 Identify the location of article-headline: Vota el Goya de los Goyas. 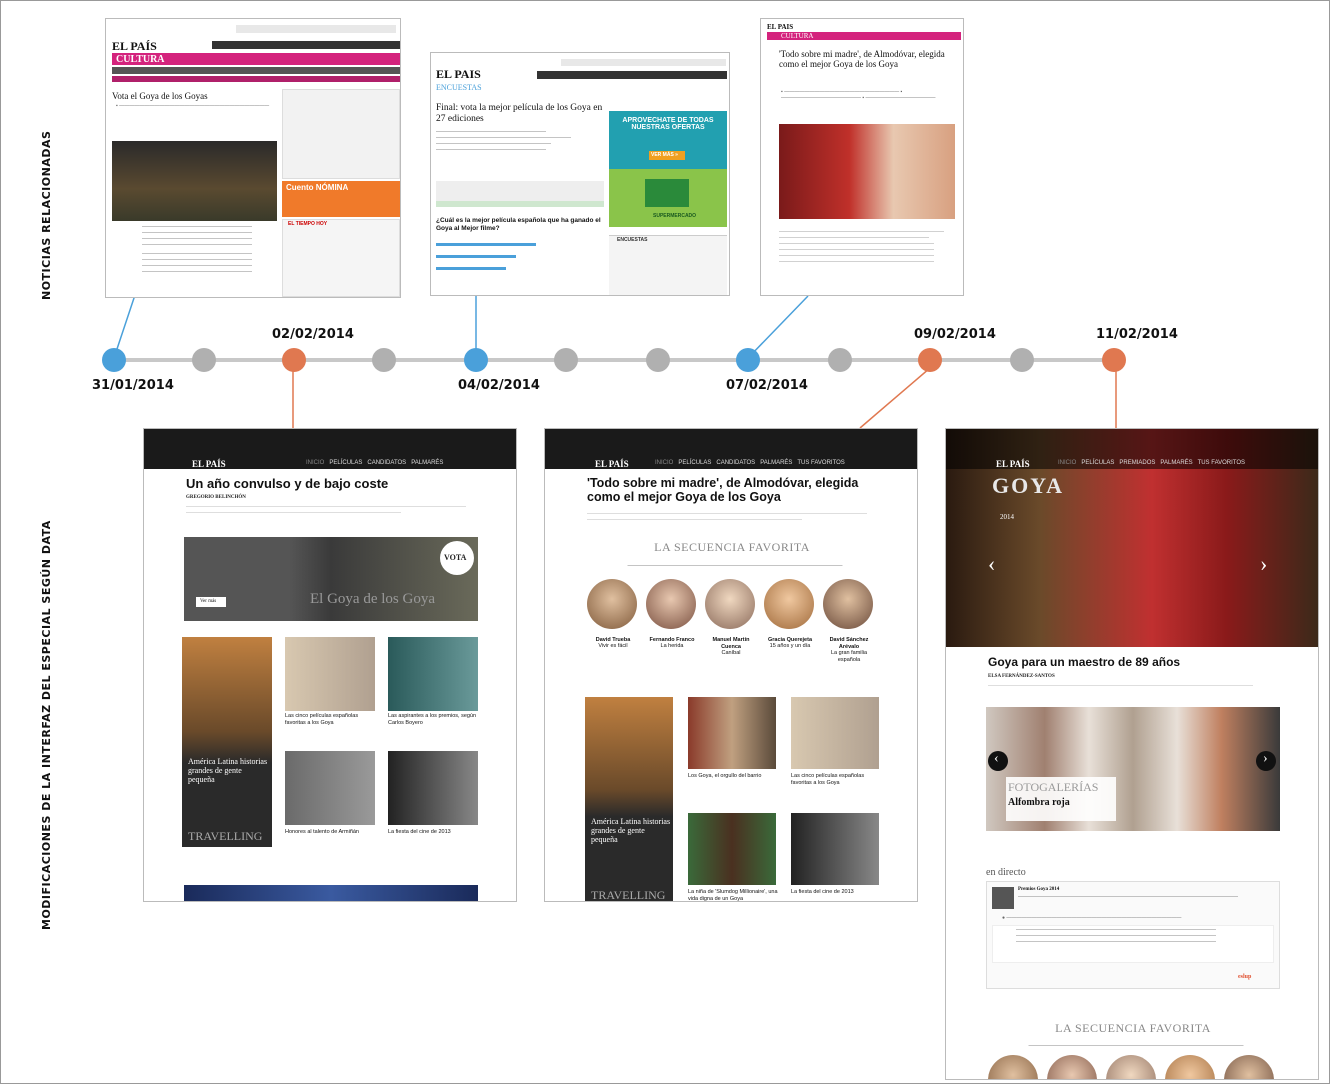
(160, 96).